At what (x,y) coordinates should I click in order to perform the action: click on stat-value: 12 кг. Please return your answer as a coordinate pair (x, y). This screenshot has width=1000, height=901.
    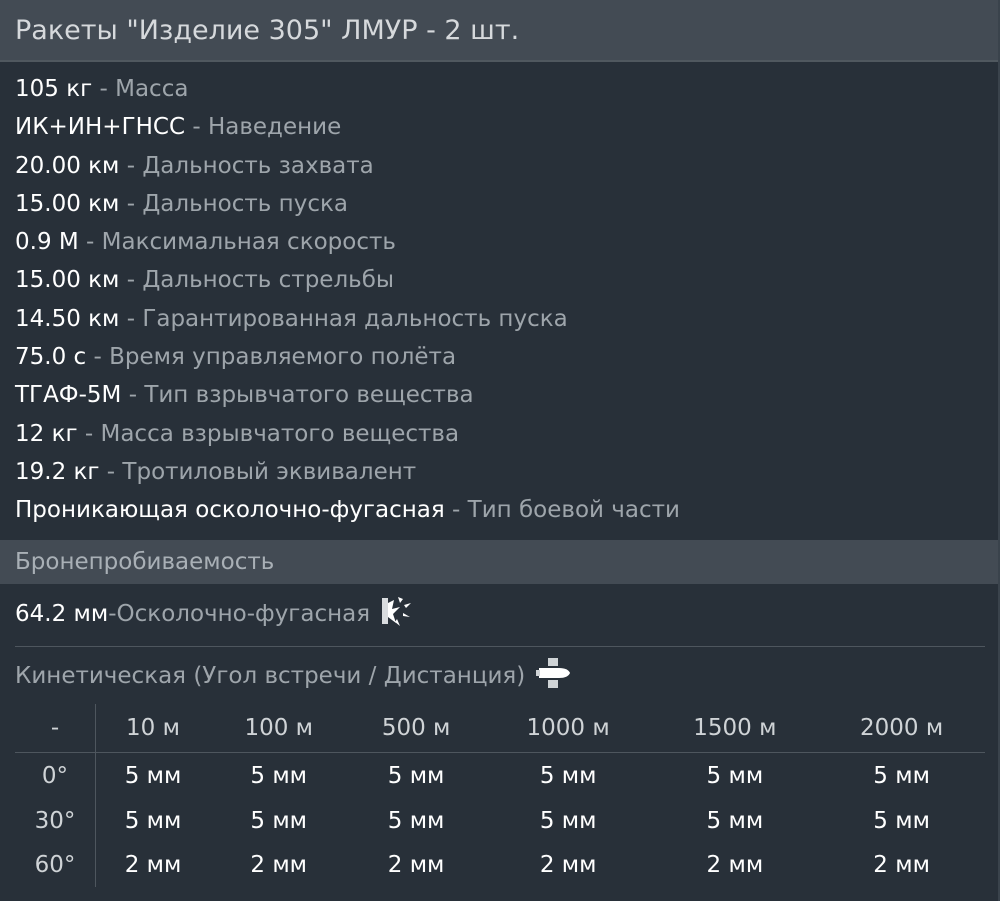
    Looking at the image, I should click on (46, 433).